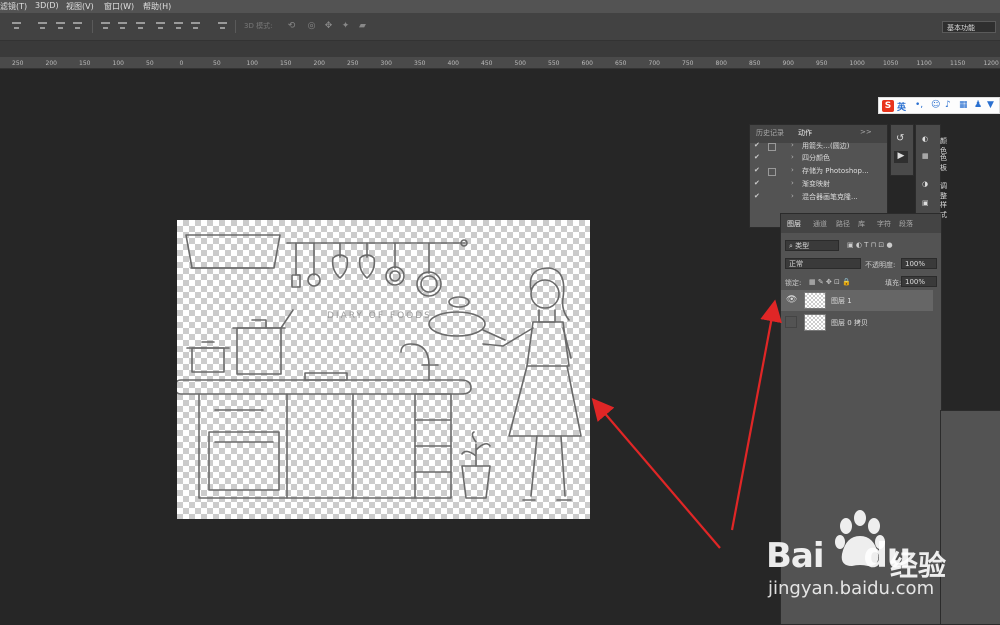 The image size is (1000, 625). Describe the element at coordinates (756, 415) in the screenshot. I see `arrow-to-layer` at that location.